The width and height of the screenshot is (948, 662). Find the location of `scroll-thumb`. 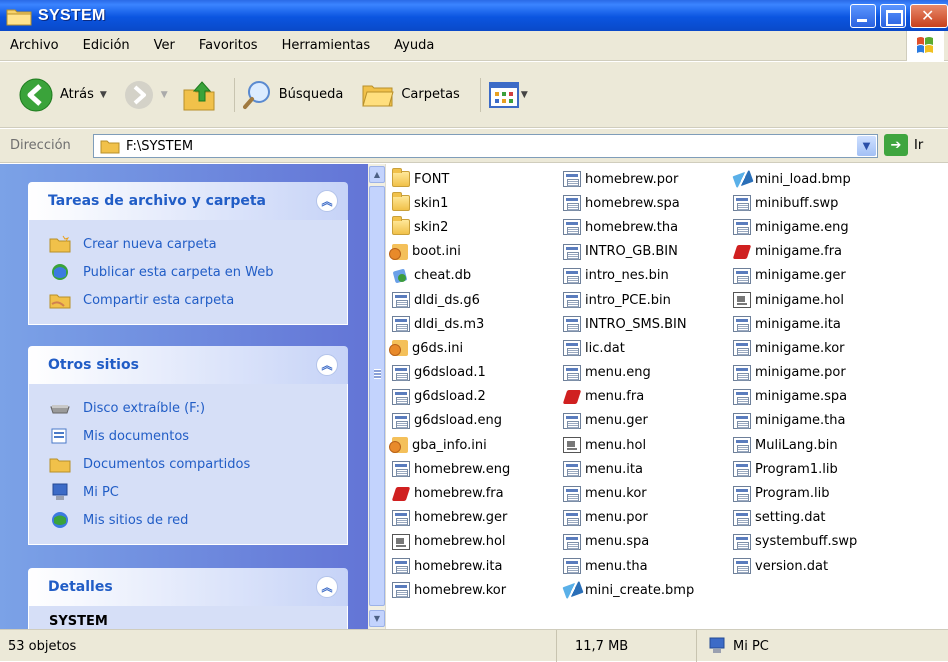

scroll-thumb is located at coordinates (377, 396).